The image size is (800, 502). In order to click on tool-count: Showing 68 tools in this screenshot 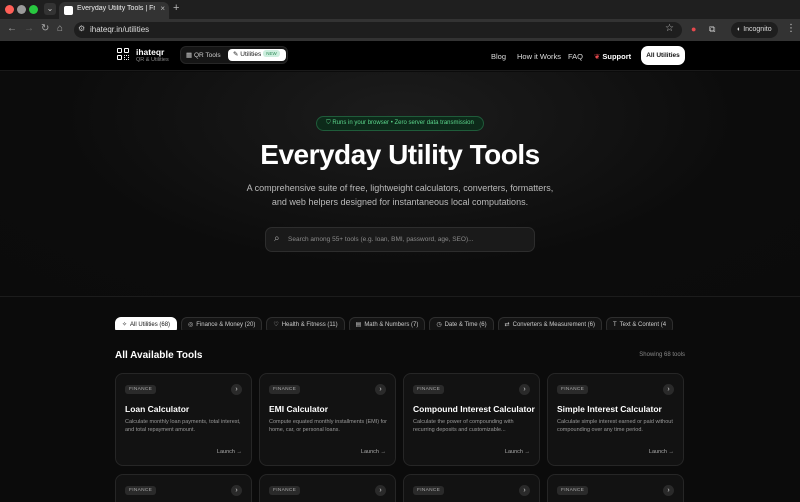, I will do `click(662, 355)`.